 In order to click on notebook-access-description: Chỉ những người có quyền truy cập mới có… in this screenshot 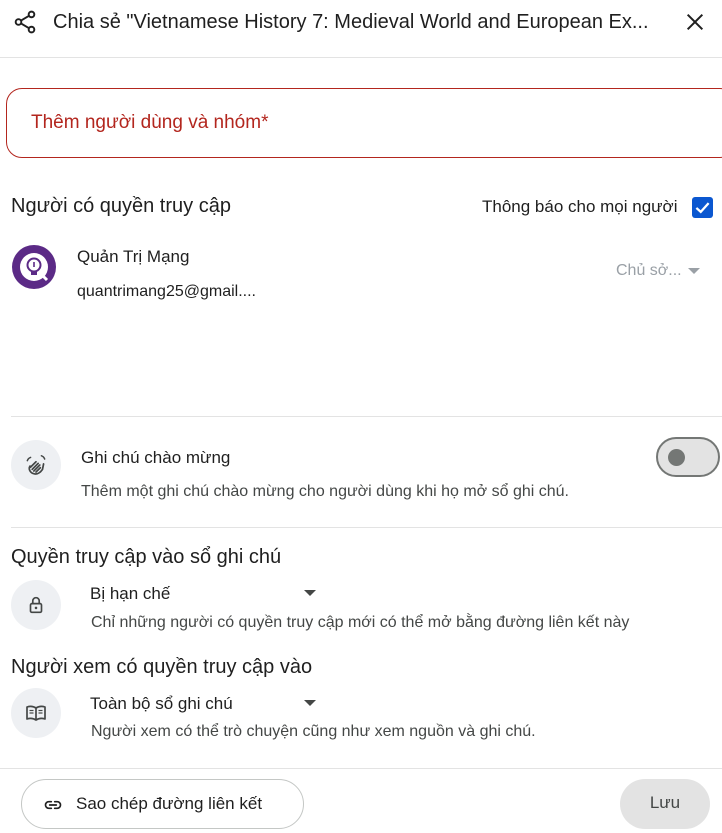, I will do `click(360, 622)`.